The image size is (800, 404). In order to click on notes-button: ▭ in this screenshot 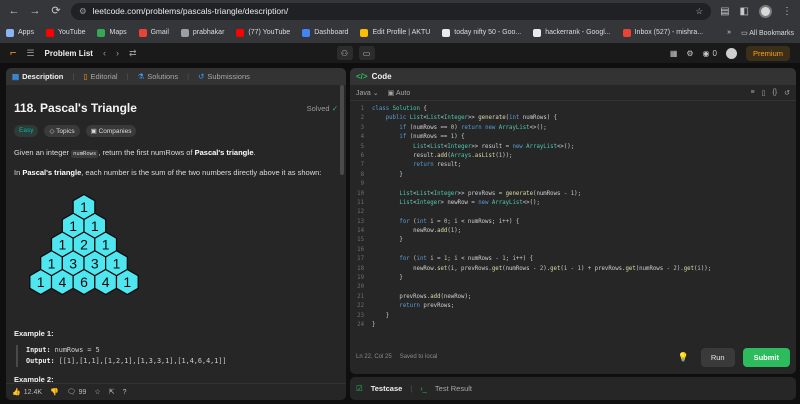, I will do `click(366, 53)`.